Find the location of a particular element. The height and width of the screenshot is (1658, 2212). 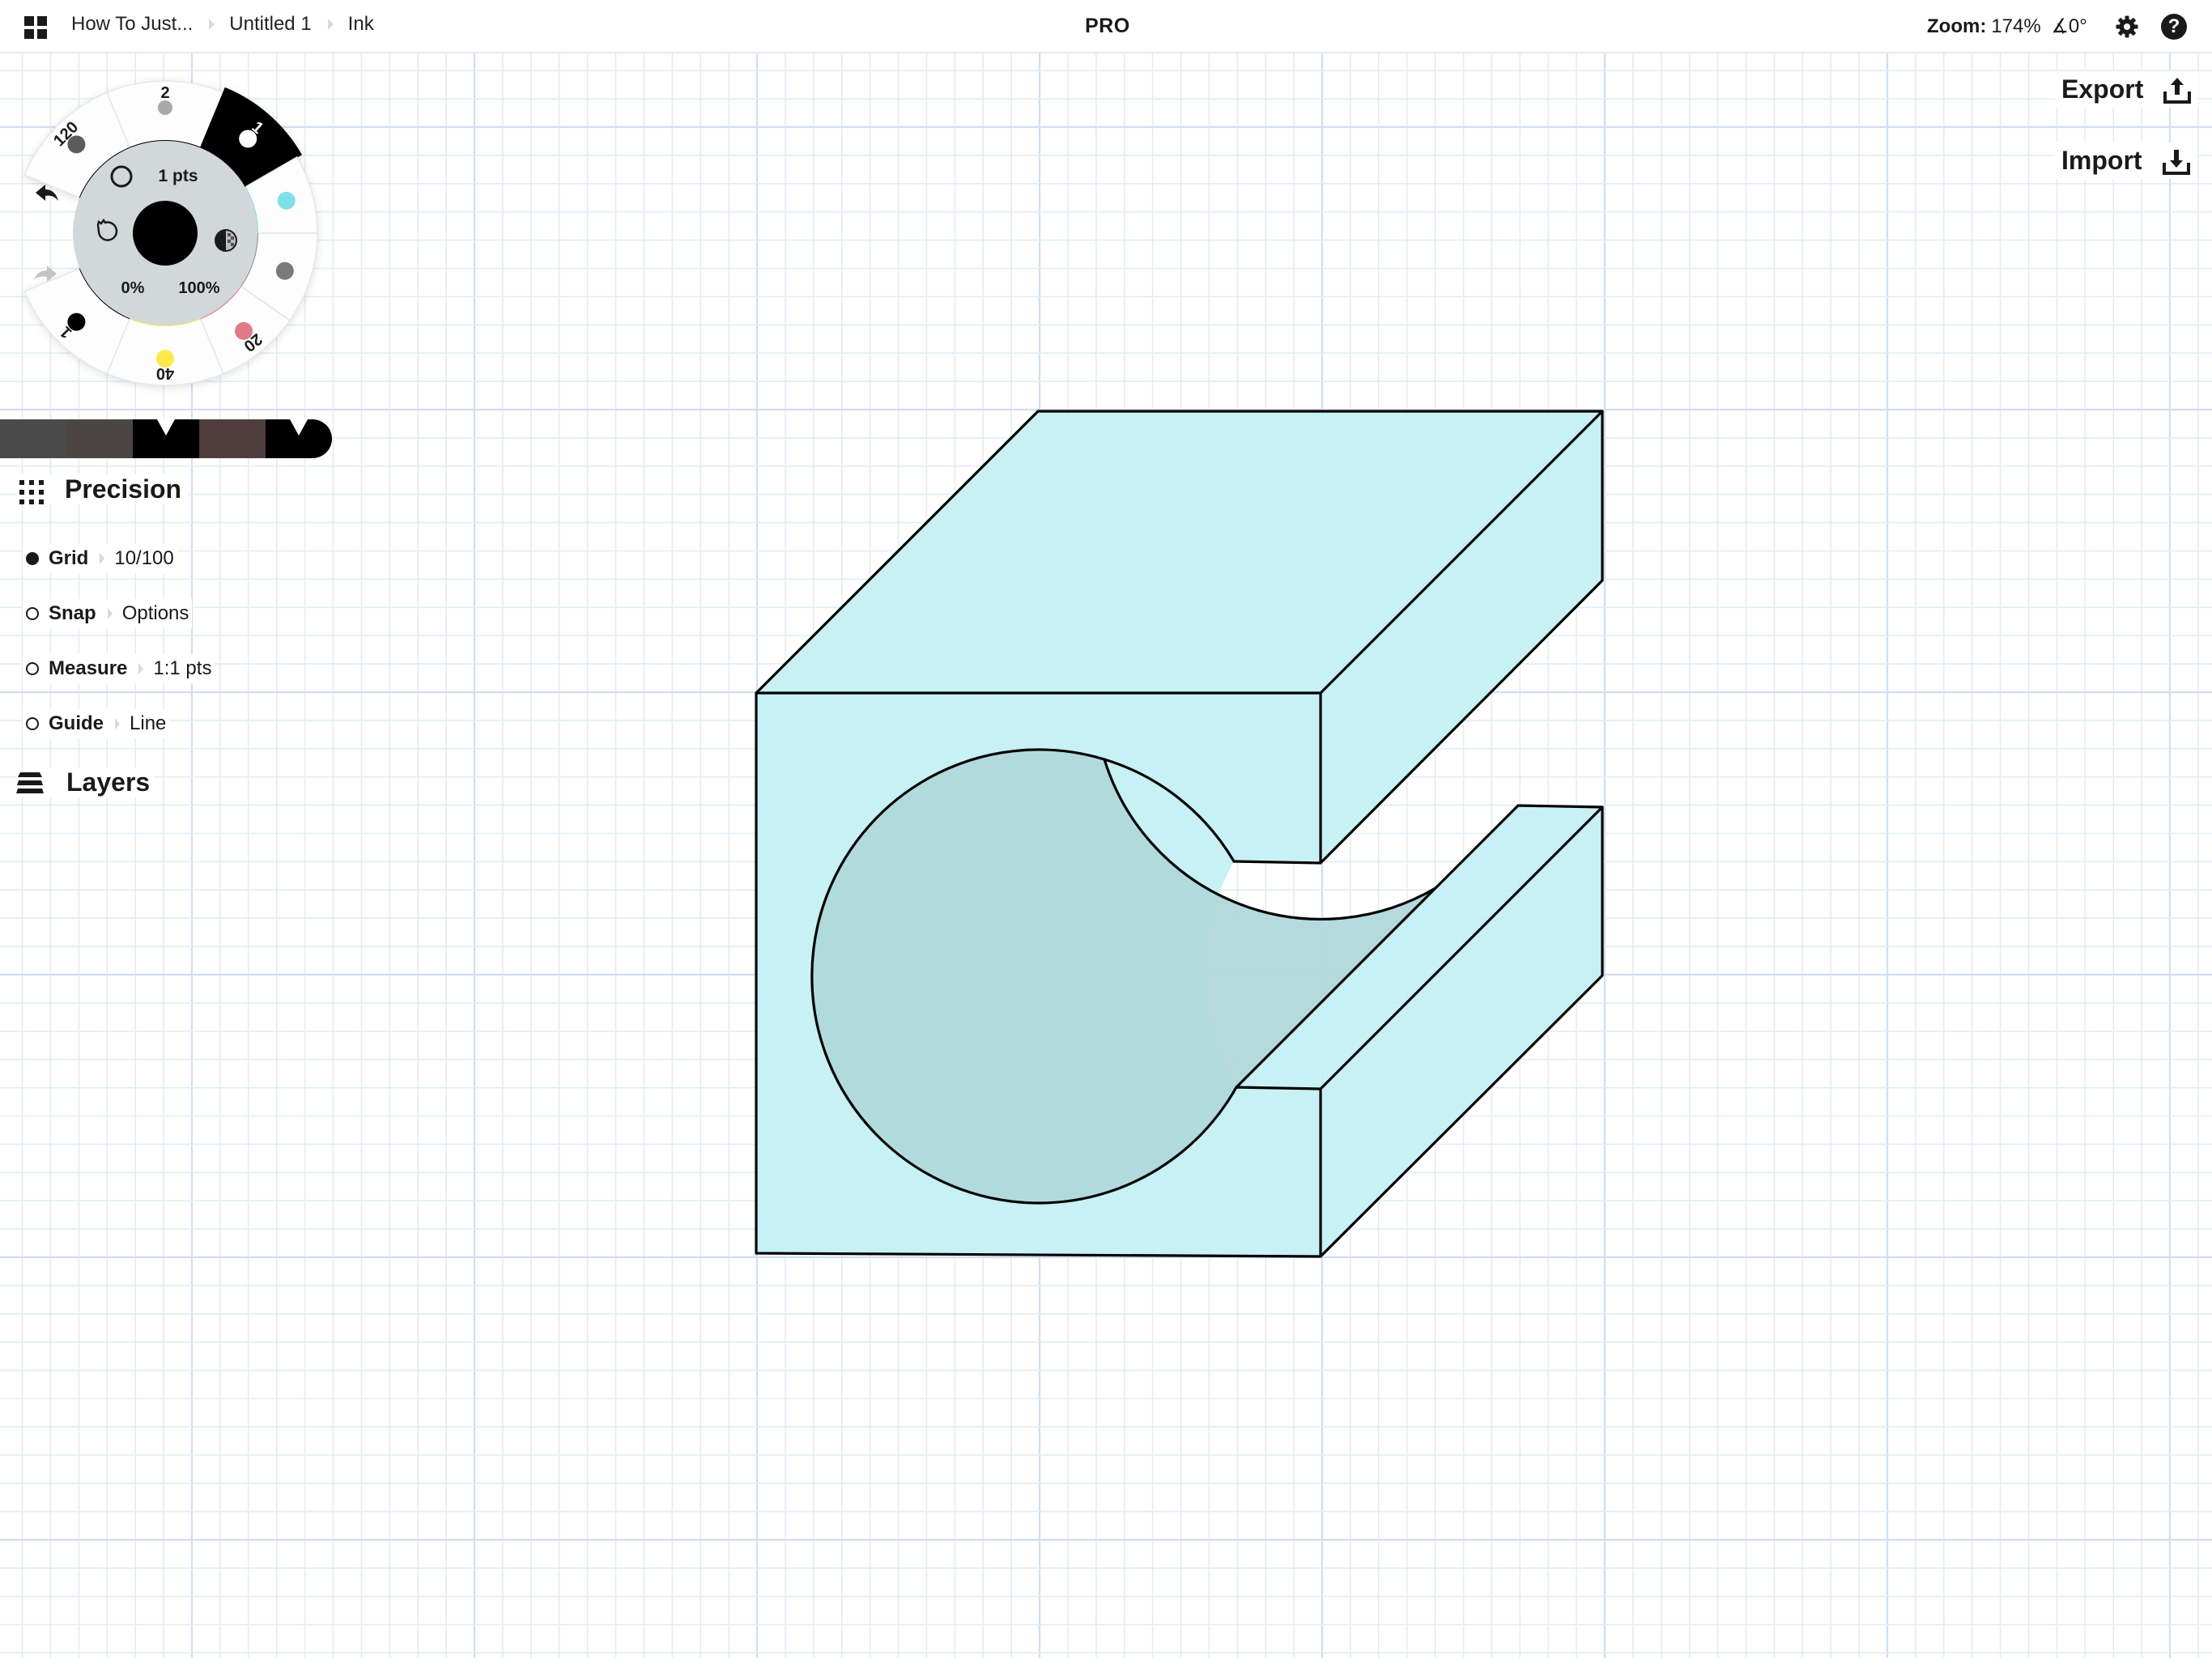

opacity-min-label: 0% is located at coordinates (133, 288).